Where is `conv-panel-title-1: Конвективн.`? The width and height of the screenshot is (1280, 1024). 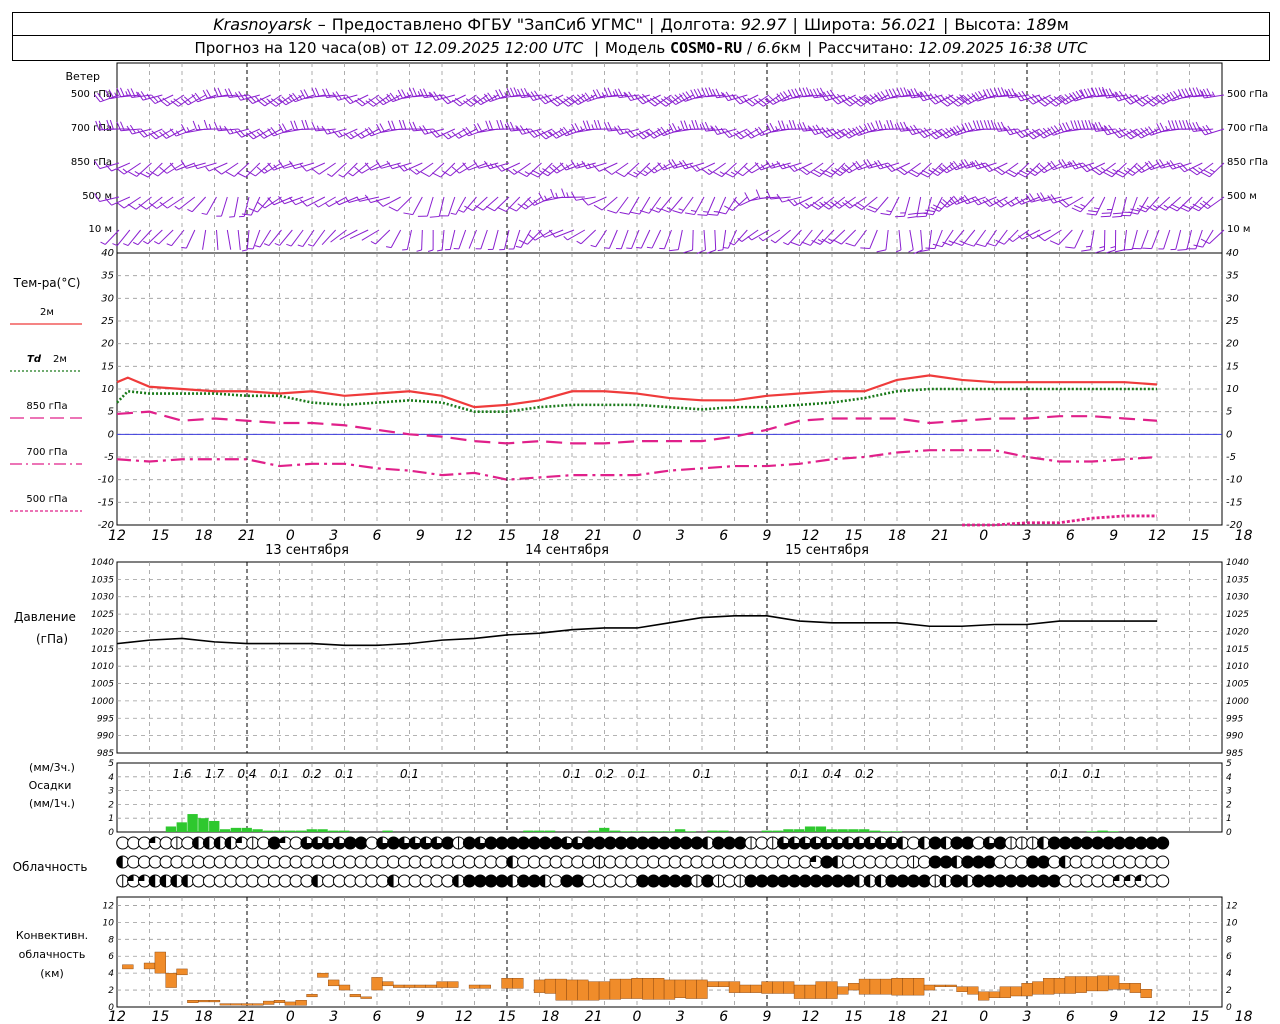
conv-panel-title-1: Конвективн. is located at coordinates (52, 935).